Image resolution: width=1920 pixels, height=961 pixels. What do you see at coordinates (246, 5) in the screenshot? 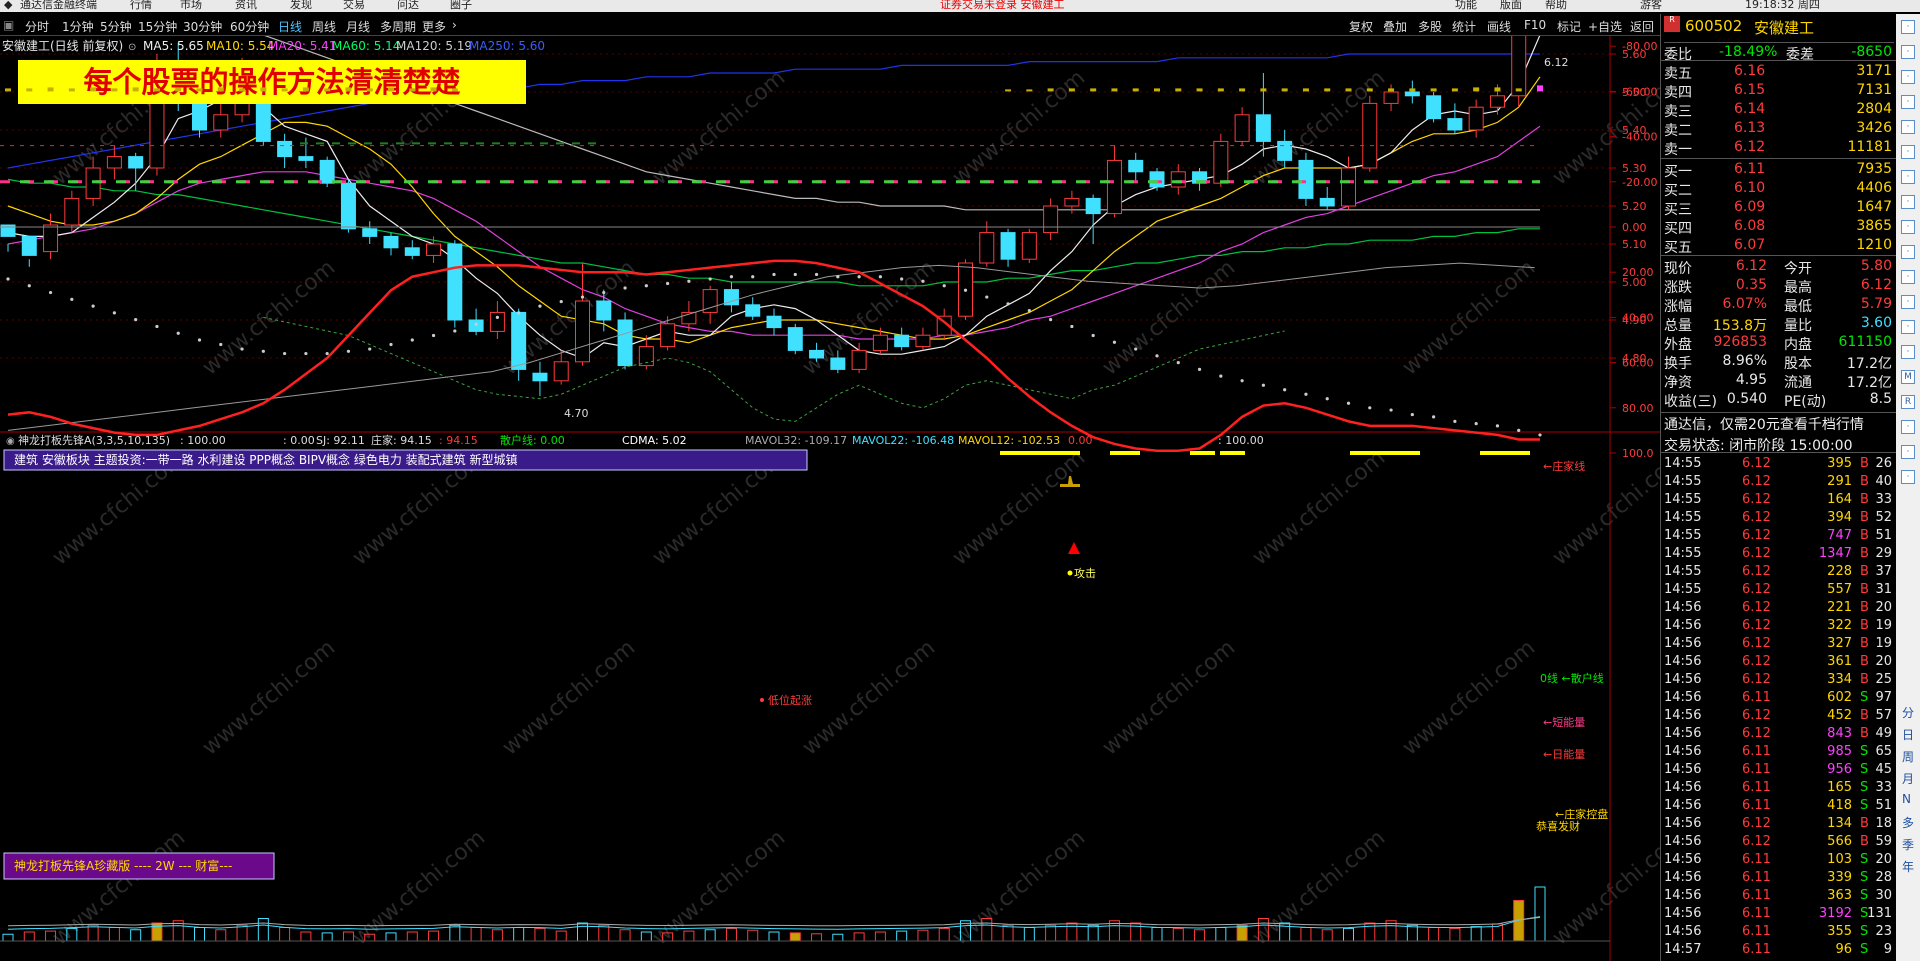
I see `menu-item: 资讯` at bounding box center [246, 5].